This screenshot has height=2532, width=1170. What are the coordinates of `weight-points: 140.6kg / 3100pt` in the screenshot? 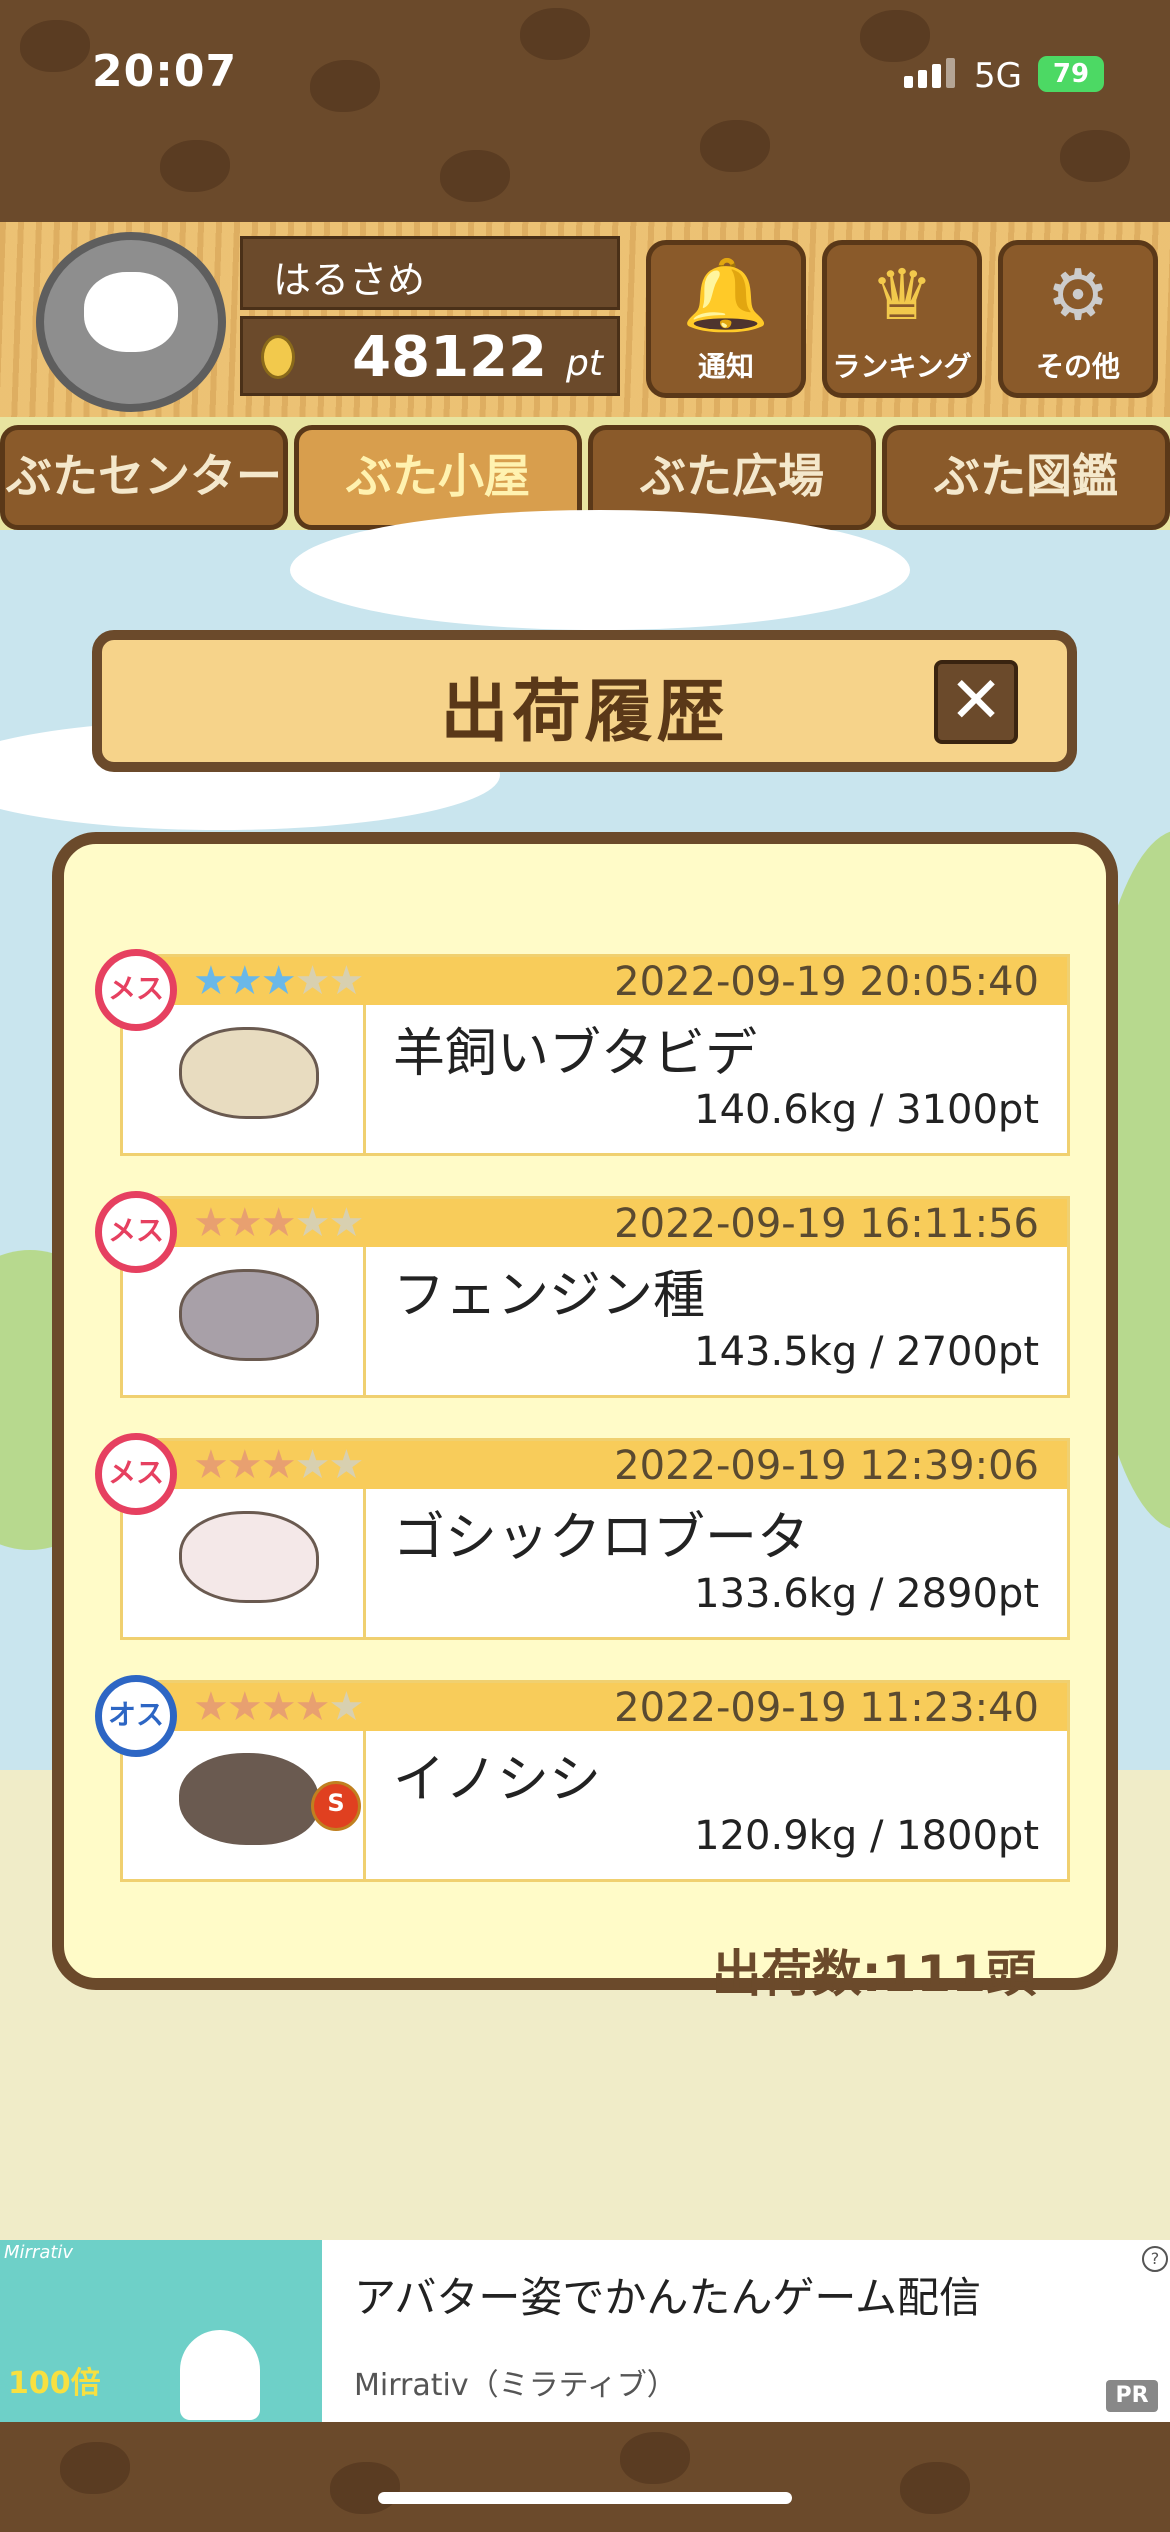 It's located at (866, 1110).